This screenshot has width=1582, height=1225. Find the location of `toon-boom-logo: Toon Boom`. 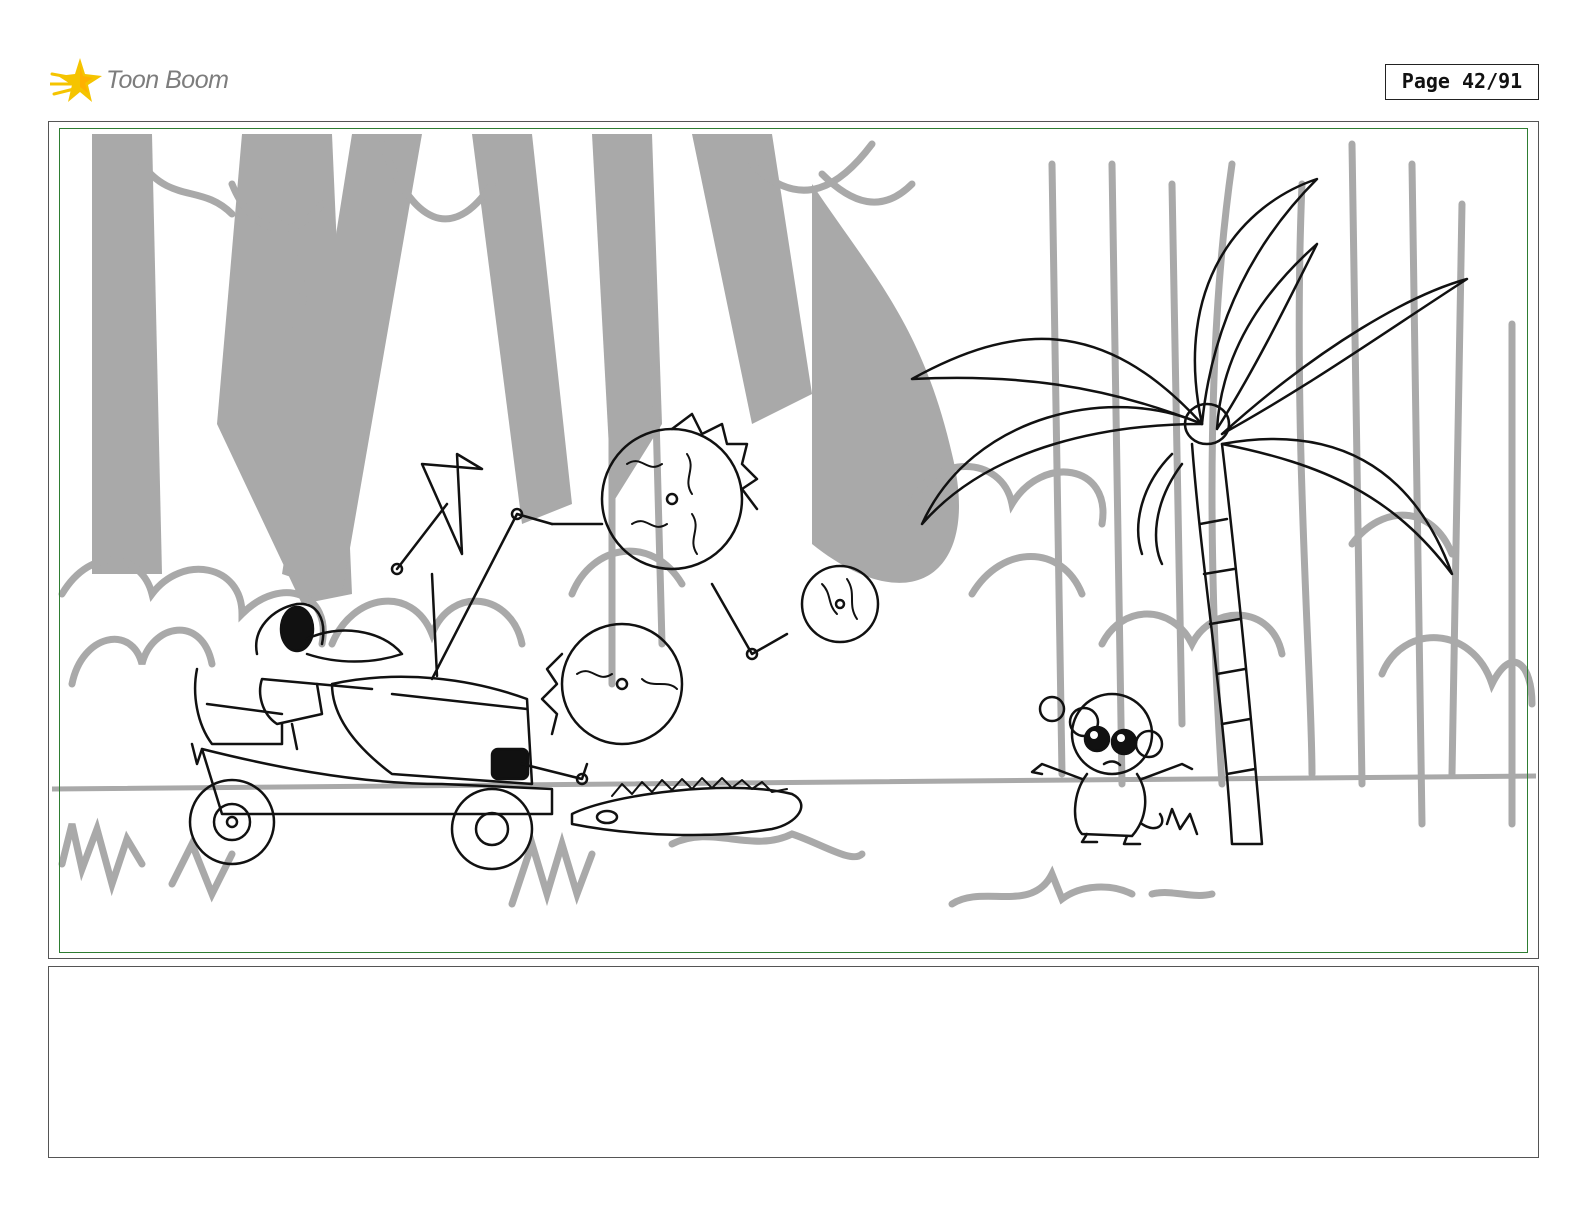

toon-boom-logo: Toon Boom is located at coordinates (180, 82).